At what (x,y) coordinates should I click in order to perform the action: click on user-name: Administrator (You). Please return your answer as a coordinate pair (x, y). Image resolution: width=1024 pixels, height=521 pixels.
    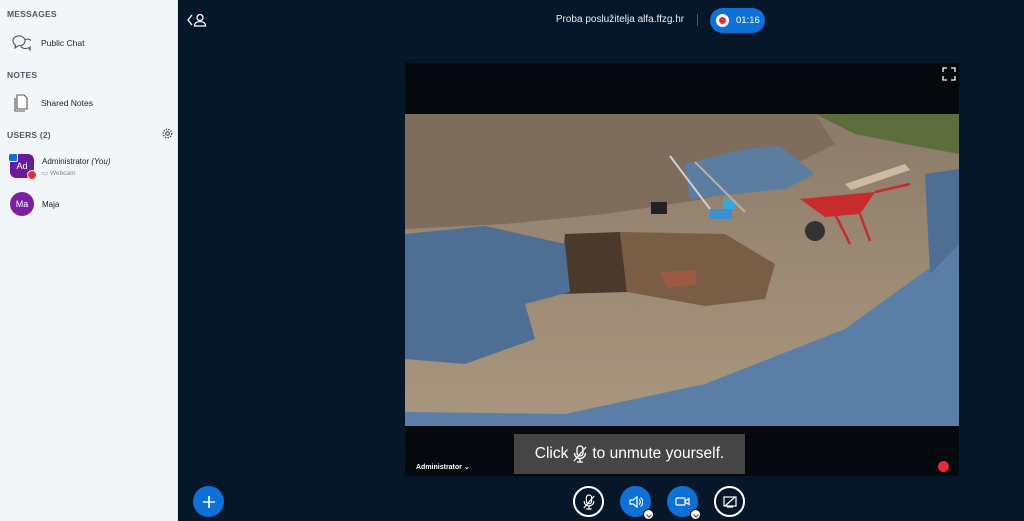
    Looking at the image, I should click on (76, 161).